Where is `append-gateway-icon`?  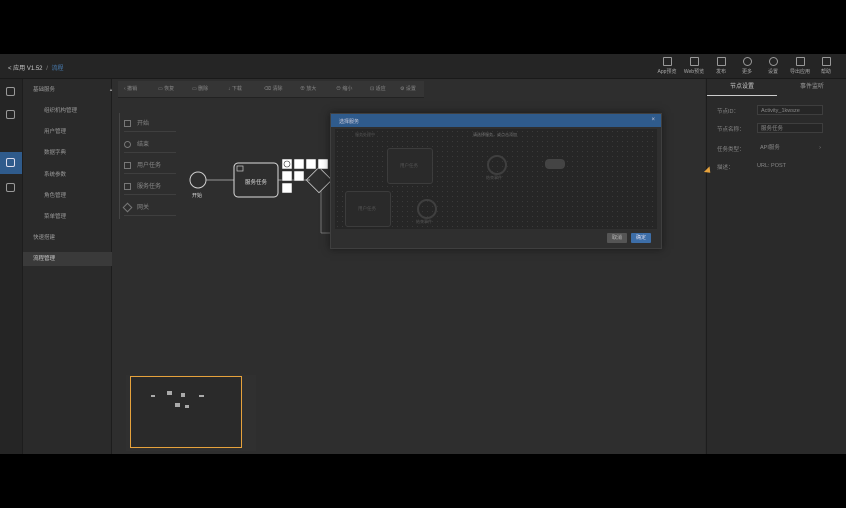
append-gateway-icon is located at coordinates (299, 164).